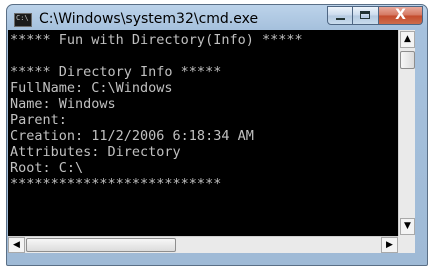 The image size is (434, 272). I want to click on maximize-icon, so click(365, 15).